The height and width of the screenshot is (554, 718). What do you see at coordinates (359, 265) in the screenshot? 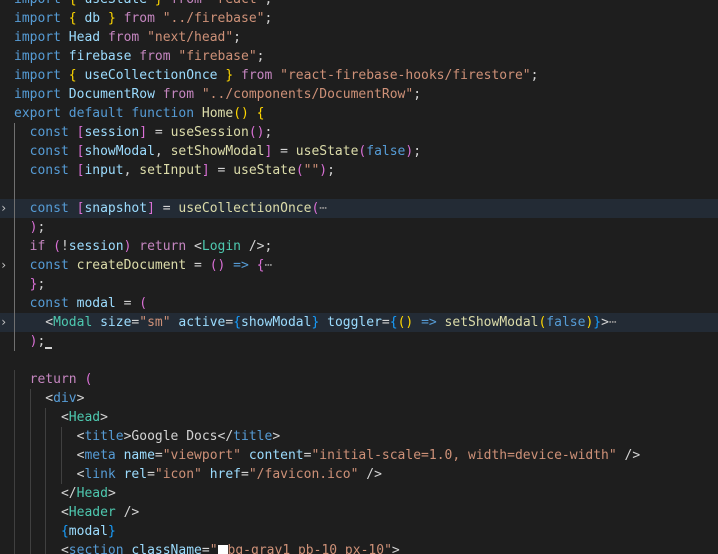
I see `code-line: › const createDocument = () => {⋯` at bounding box center [359, 265].